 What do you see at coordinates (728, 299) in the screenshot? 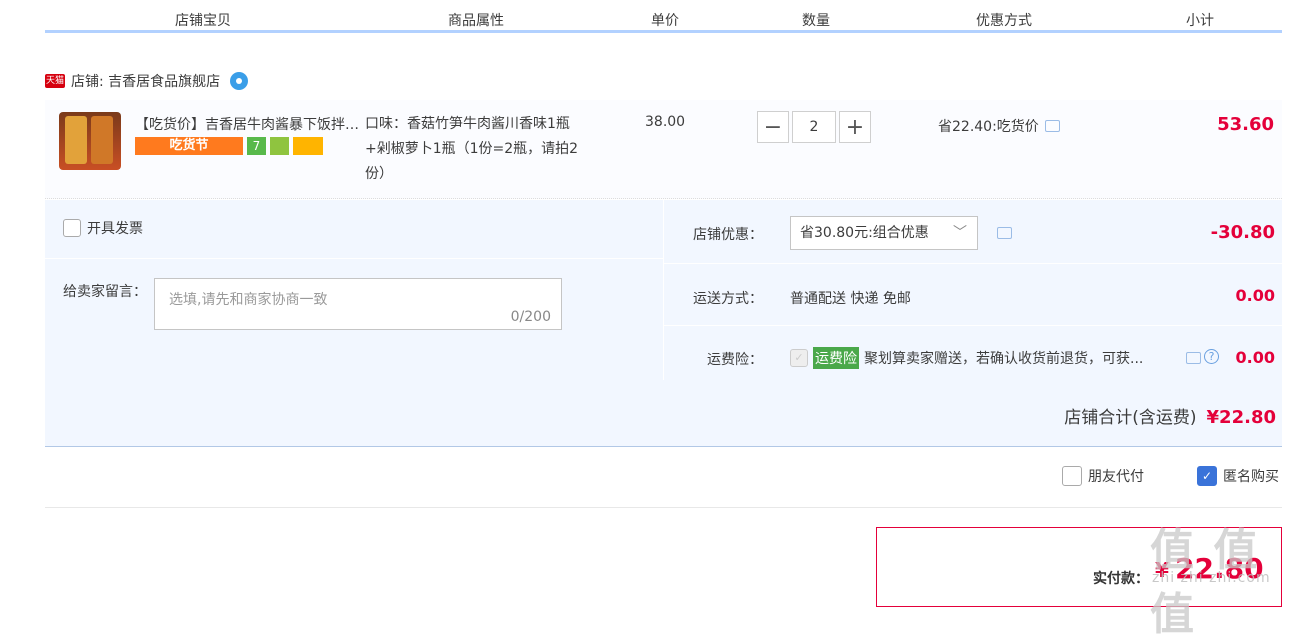
I see `shipping-label: 运送方式：` at bounding box center [728, 299].